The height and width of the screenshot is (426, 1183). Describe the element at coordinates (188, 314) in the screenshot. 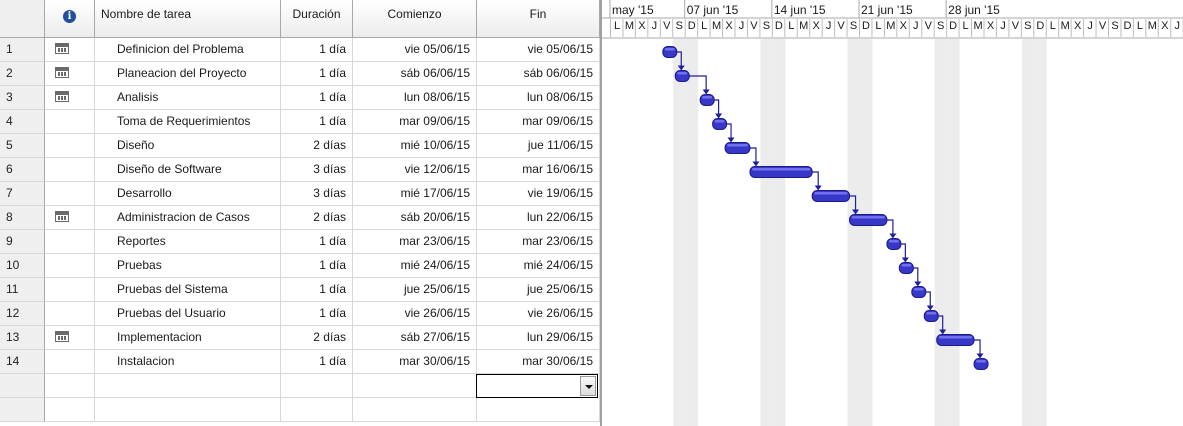

I see `task-name-cell: Pruebas del Usuario` at that location.